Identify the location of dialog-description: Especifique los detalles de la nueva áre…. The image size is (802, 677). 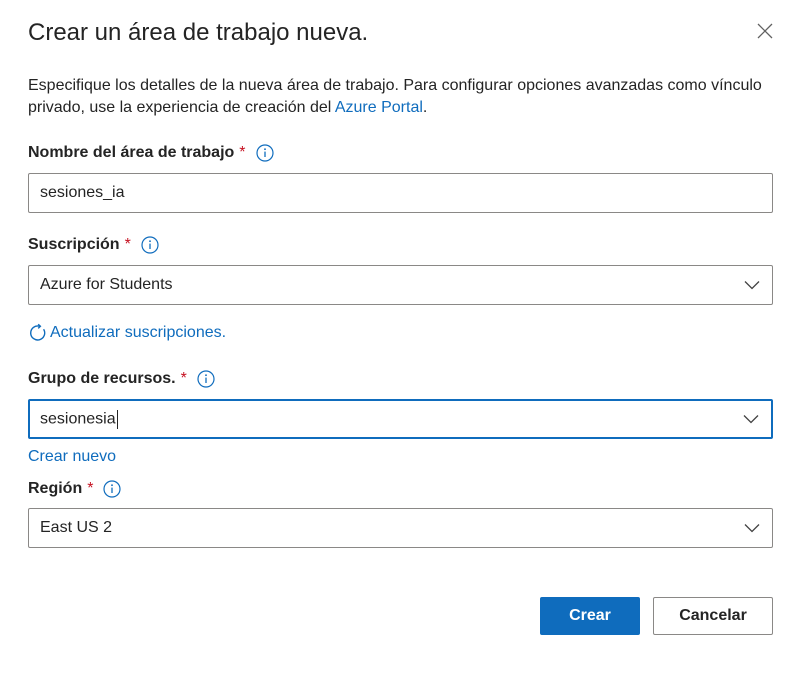
(400, 97).